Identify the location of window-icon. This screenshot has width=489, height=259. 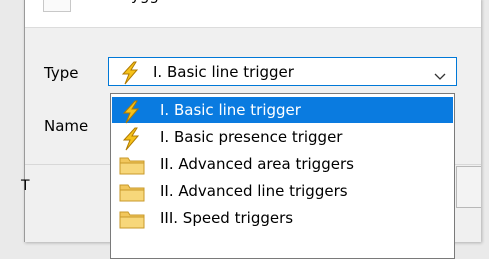
(57, 6).